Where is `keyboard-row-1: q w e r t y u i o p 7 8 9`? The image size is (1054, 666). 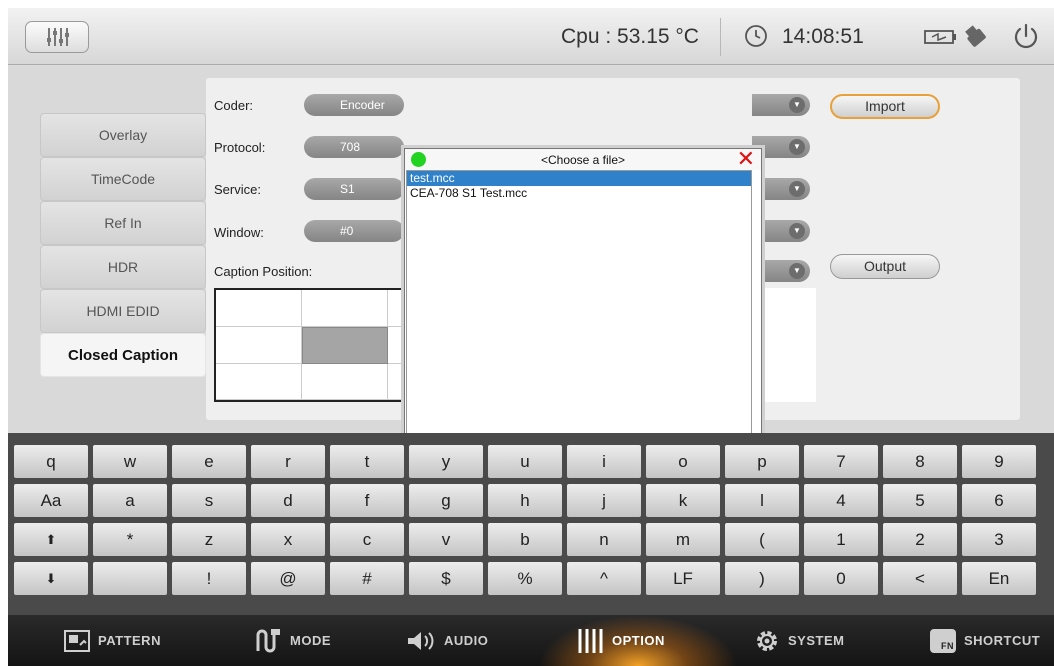
keyboard-row-1: q w e r t y u i o p 7 8 9 is located at coordinates (534, 461).